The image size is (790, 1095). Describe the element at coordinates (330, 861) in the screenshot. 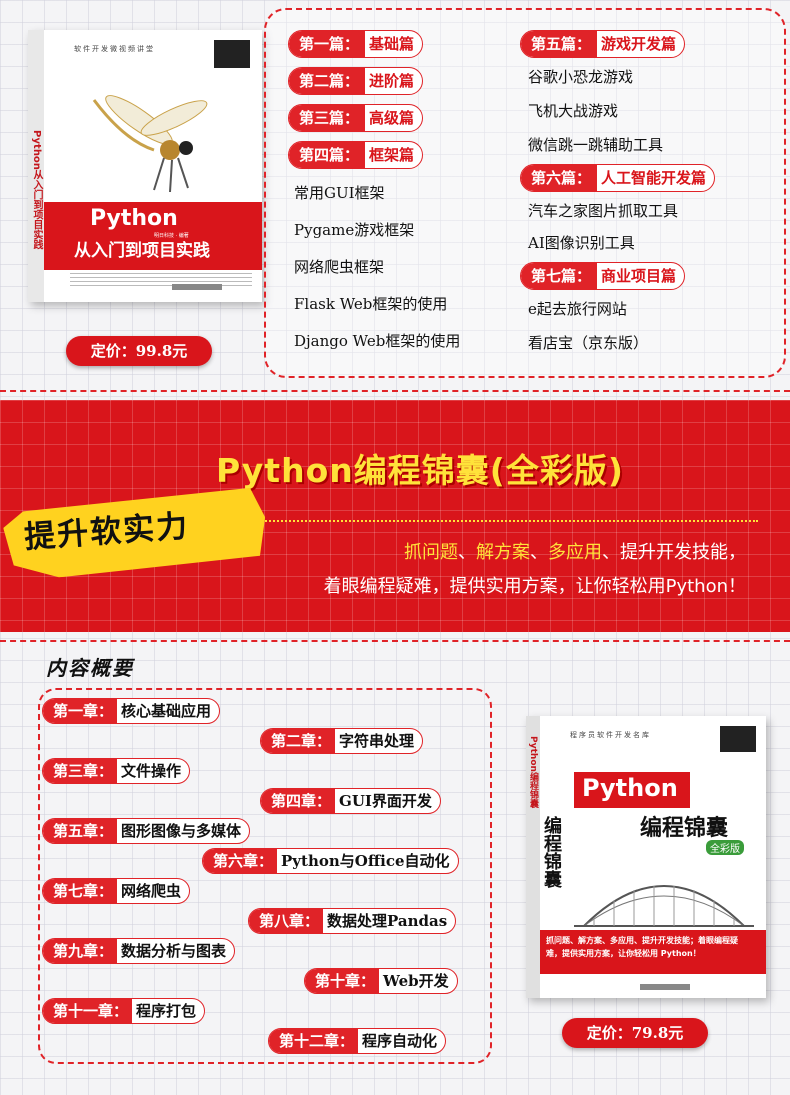

I see `chapter-label-6: 第六章： Python与Office自动化` at that location.